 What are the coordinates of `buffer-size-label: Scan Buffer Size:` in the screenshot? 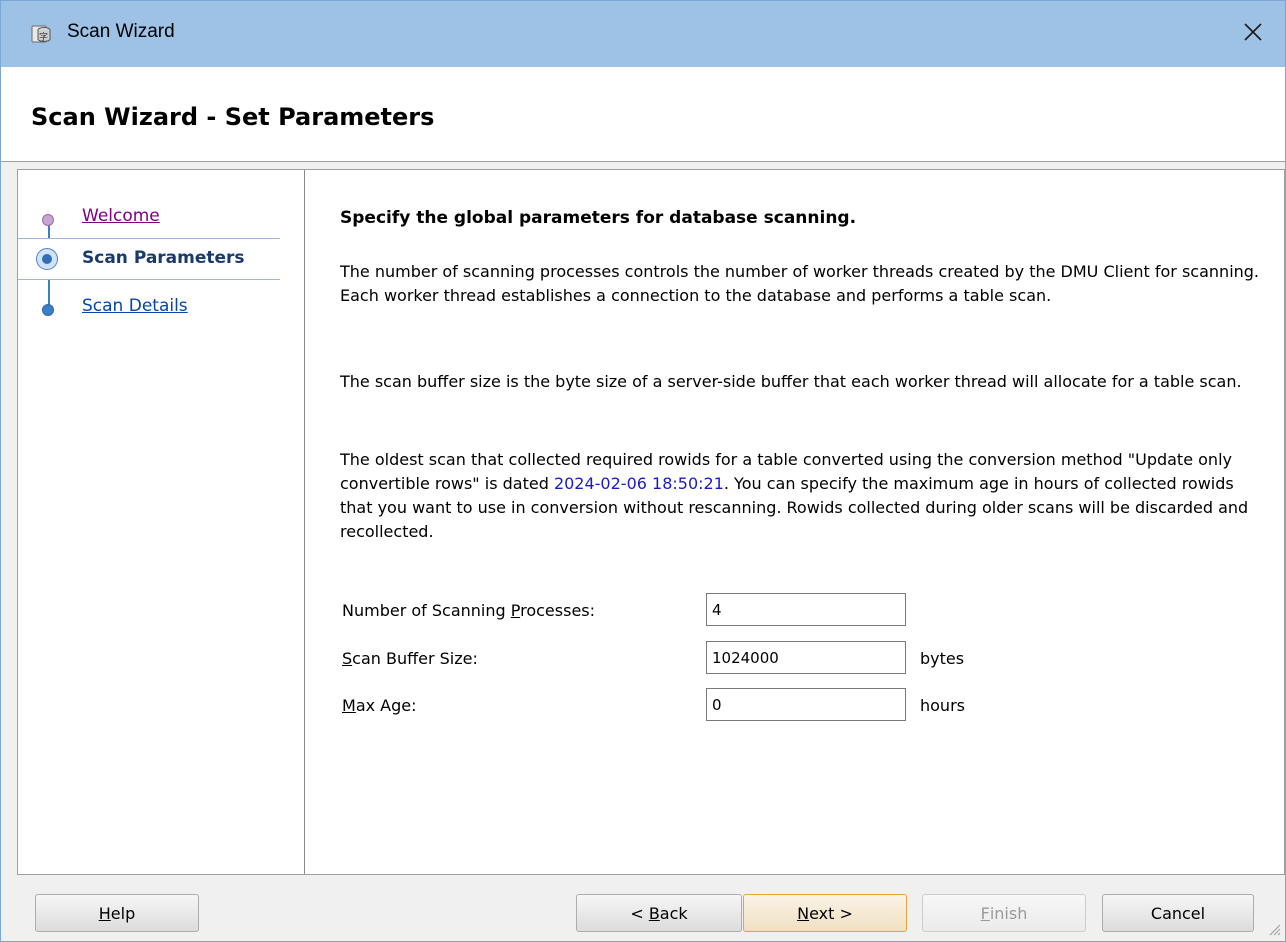 It's located at (410, 658).